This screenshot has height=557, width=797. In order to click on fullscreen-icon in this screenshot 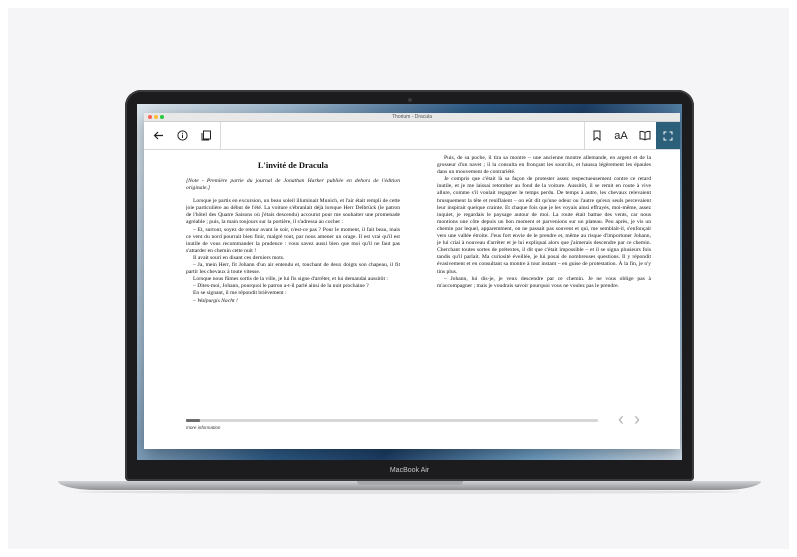, I will do `click(668, 135)`.